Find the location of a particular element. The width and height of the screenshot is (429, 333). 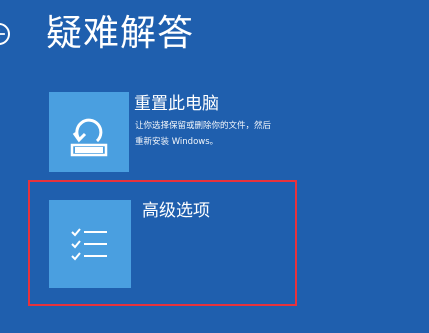

arrow-left-icon is located at coordinates (2, 34).